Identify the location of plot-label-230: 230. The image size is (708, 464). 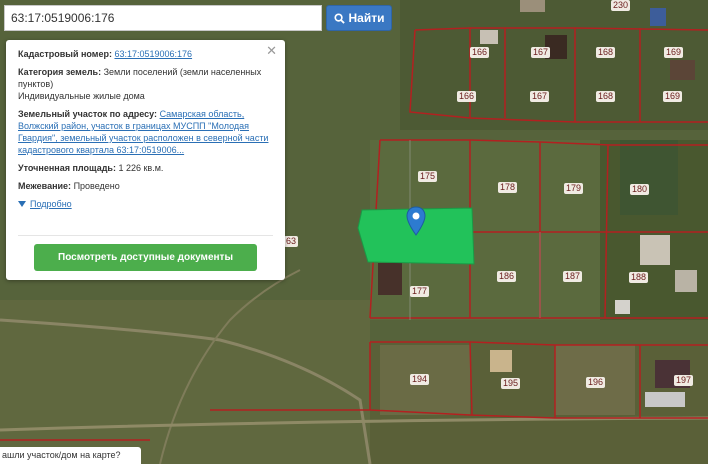
(621, 5).